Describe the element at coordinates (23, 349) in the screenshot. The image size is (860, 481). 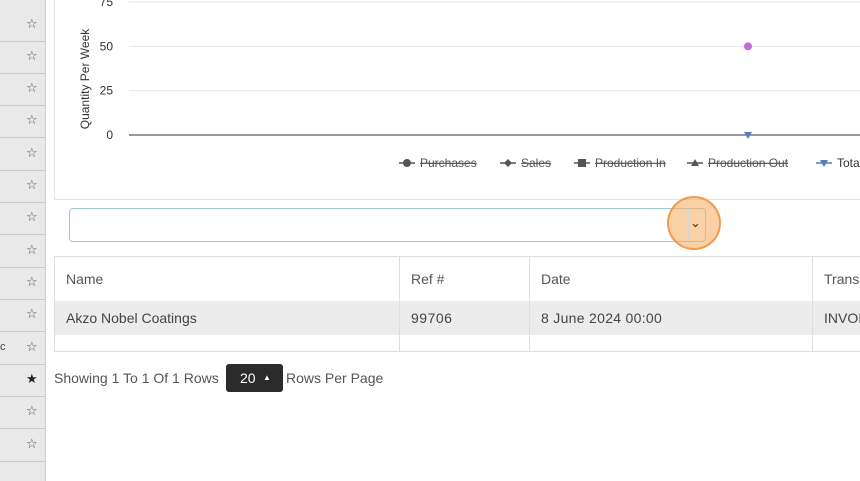
I see `sidebar-item: c ☆` at that location.